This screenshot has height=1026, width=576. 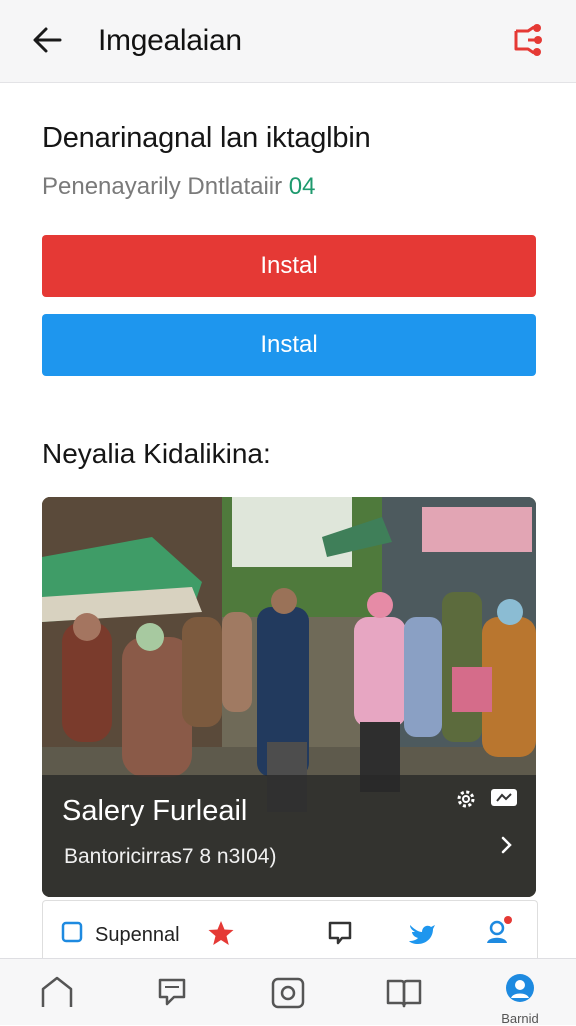 I want to click on share-button, so click(x=528, y=40).